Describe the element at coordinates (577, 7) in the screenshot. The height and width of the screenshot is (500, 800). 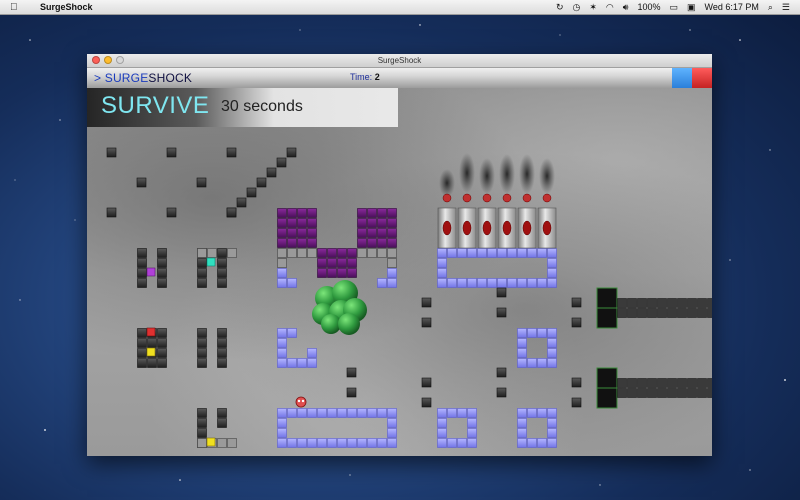
I see `time-machine-icon: ◷` at that location.